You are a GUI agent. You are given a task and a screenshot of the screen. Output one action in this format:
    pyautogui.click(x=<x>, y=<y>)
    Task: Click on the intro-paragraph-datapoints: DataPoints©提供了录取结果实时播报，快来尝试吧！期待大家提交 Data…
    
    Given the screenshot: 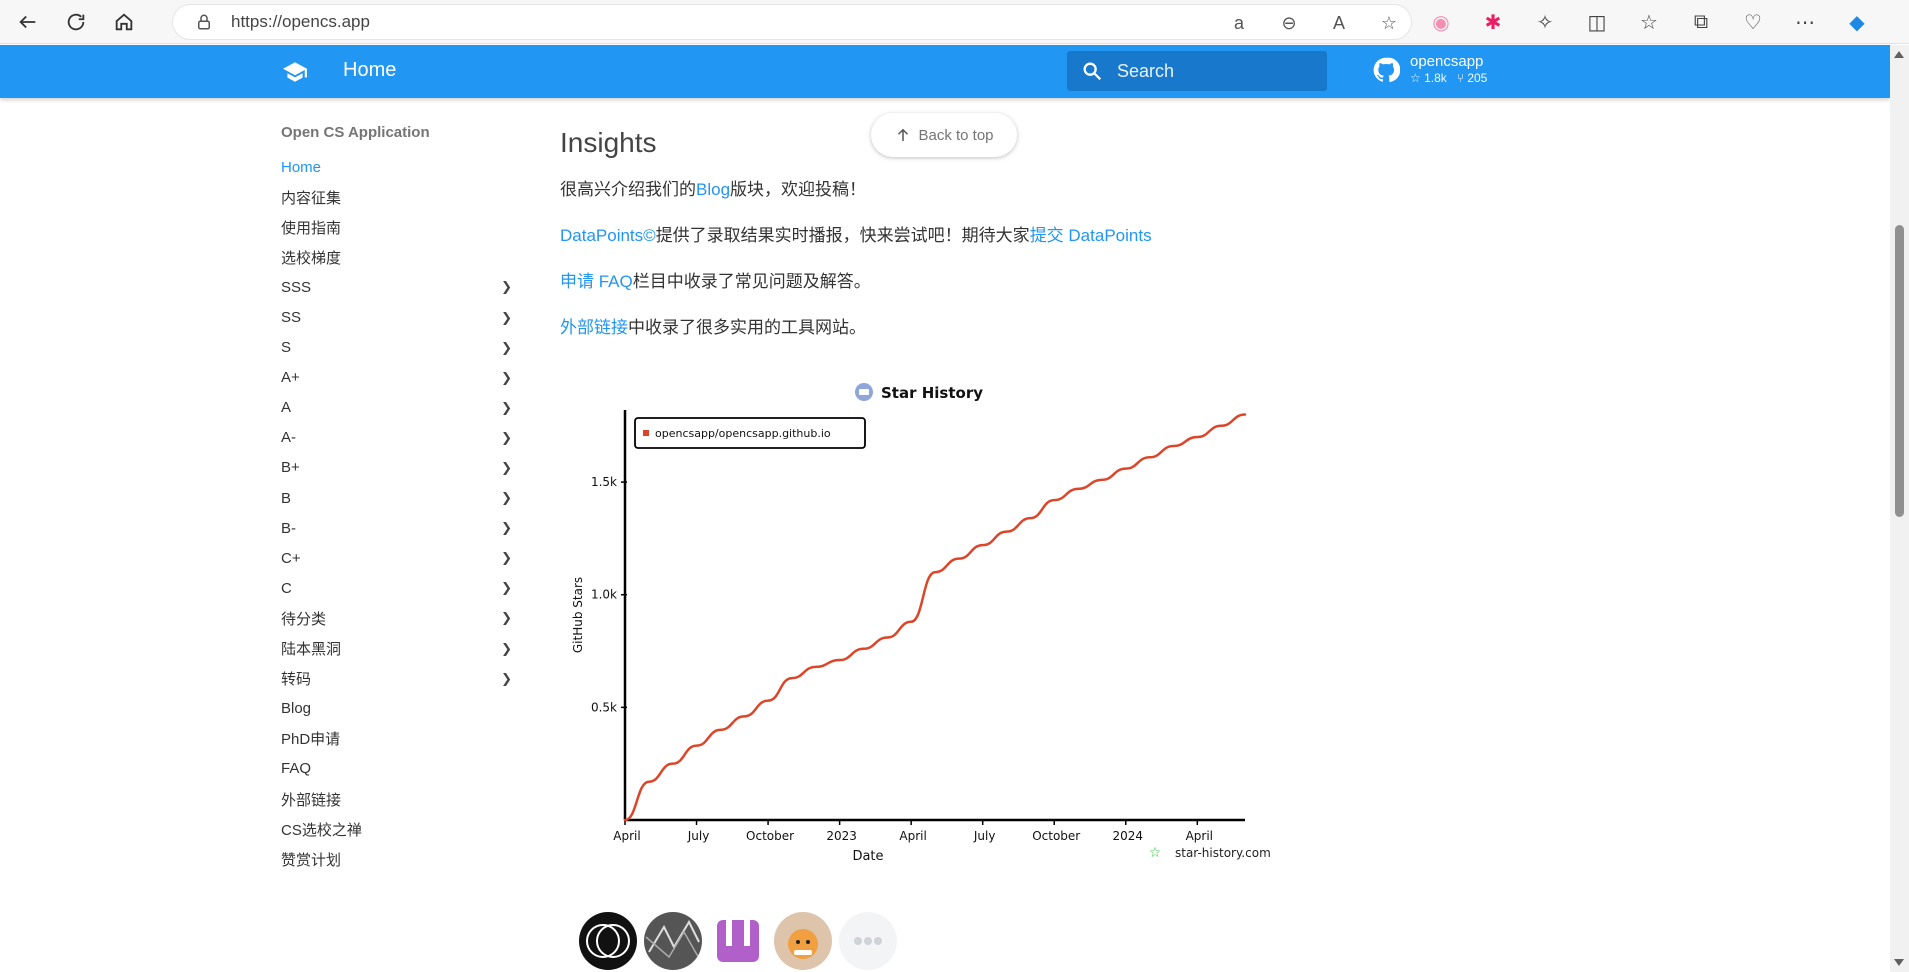 What is the action you would take?
    pyautogui.click(x=856, y=235)
    